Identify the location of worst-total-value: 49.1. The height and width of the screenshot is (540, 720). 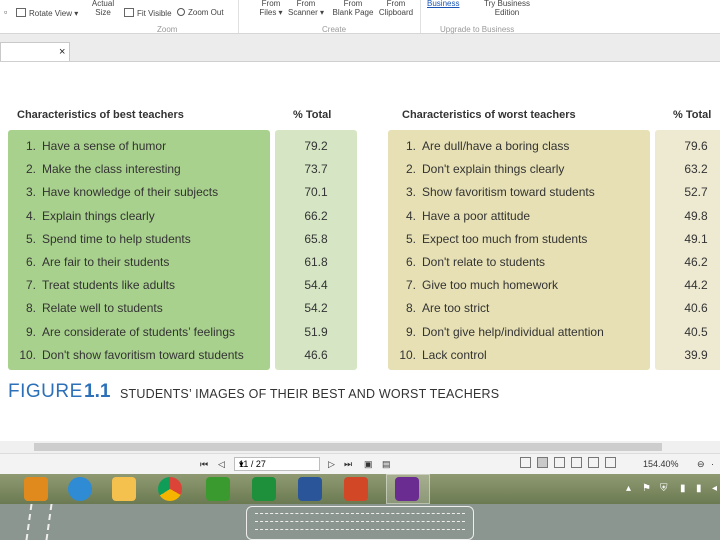
(696, 238).